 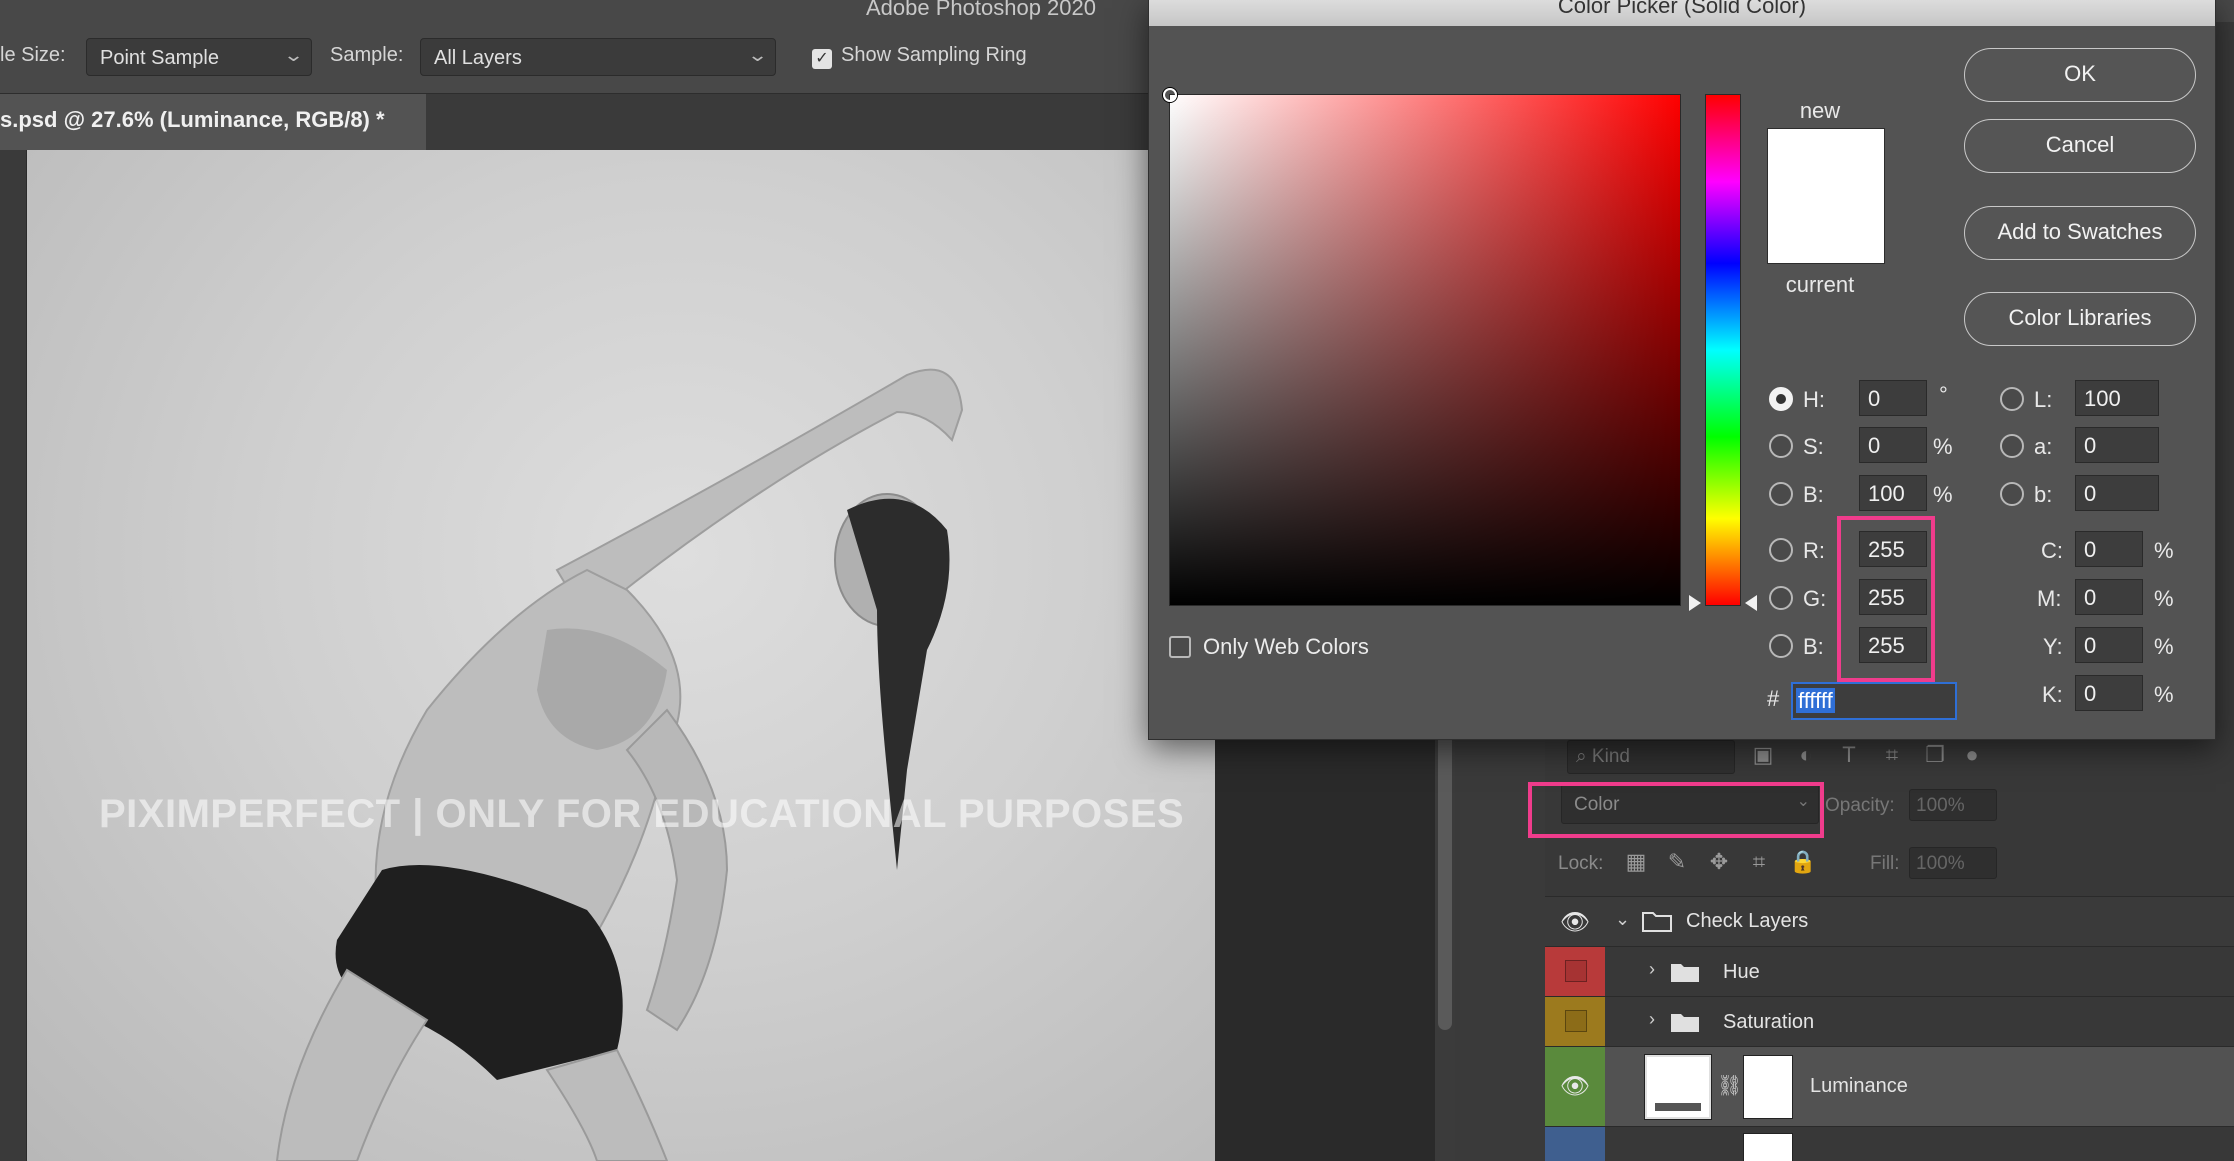 I want to click on b-channel-radio, so click(x=2012, y=494).